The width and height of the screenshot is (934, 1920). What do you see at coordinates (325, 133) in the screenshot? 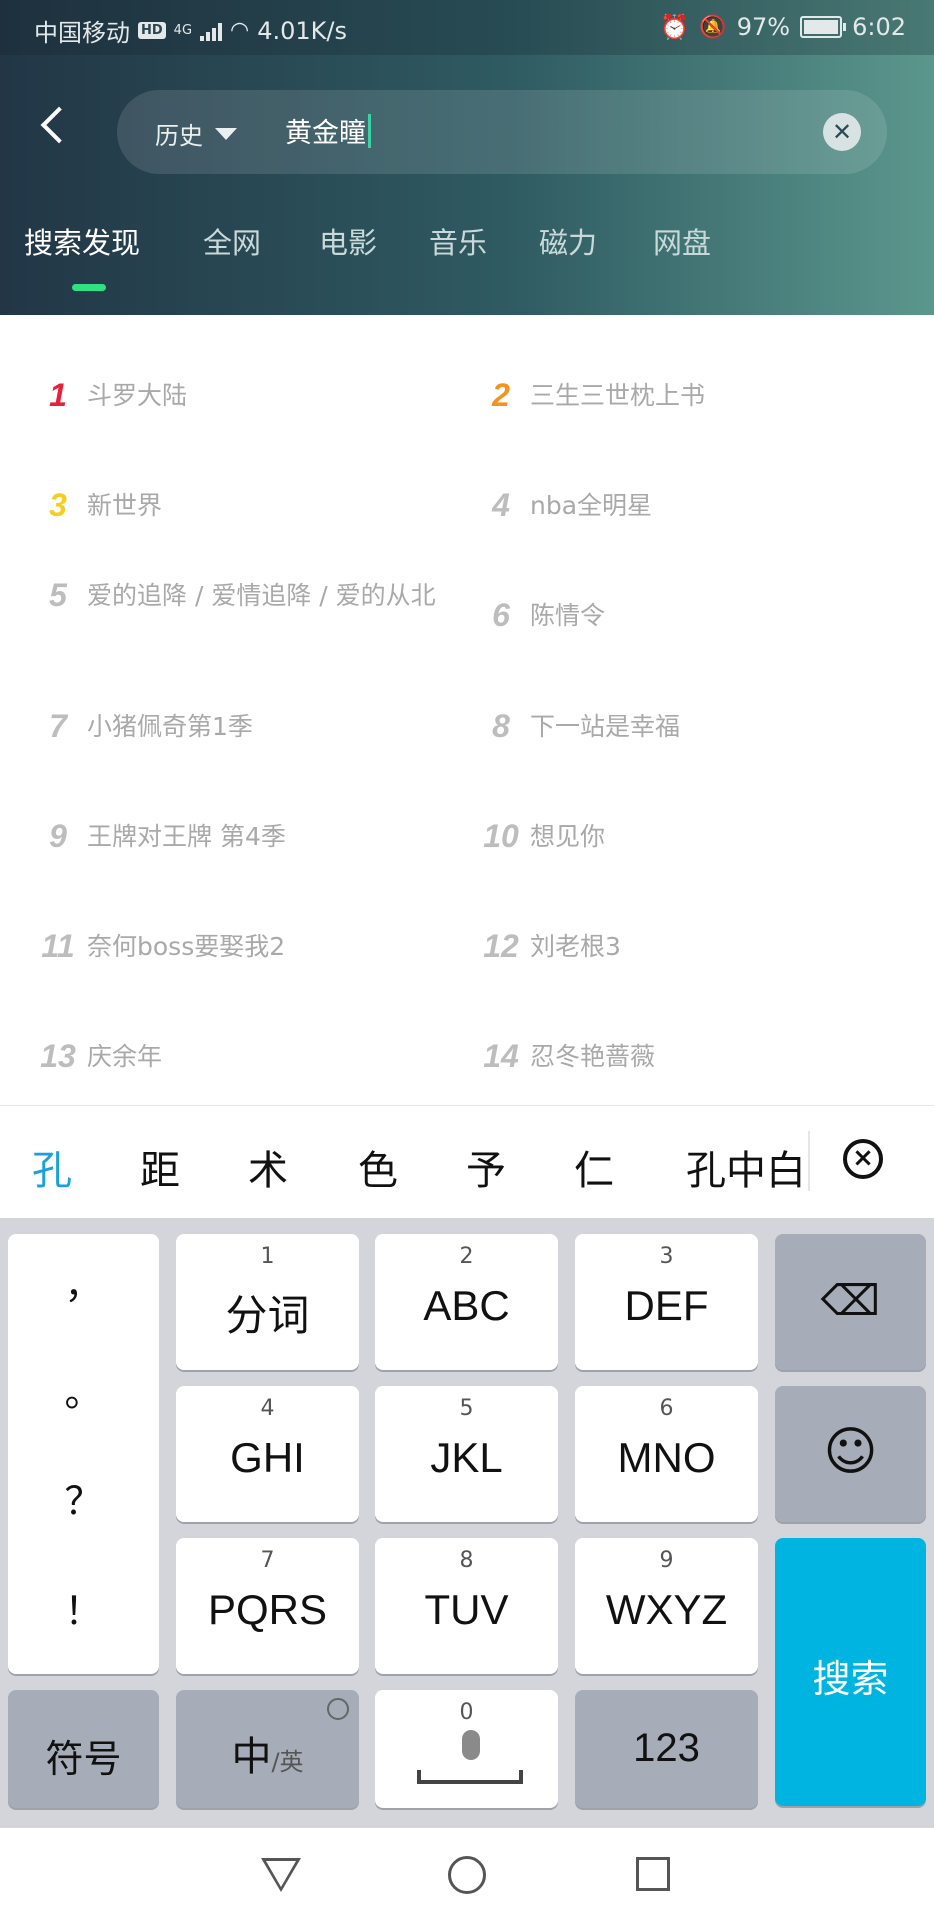
I see `search-query-text: 黄金瞳` at bounding box center [325, 133].